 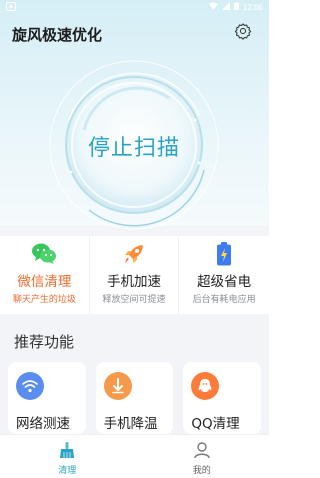 What do you see at coordinates (130, 424) in the screenshot?
I see `recommend-label: 手机降温` at bounding box center [130, 424].